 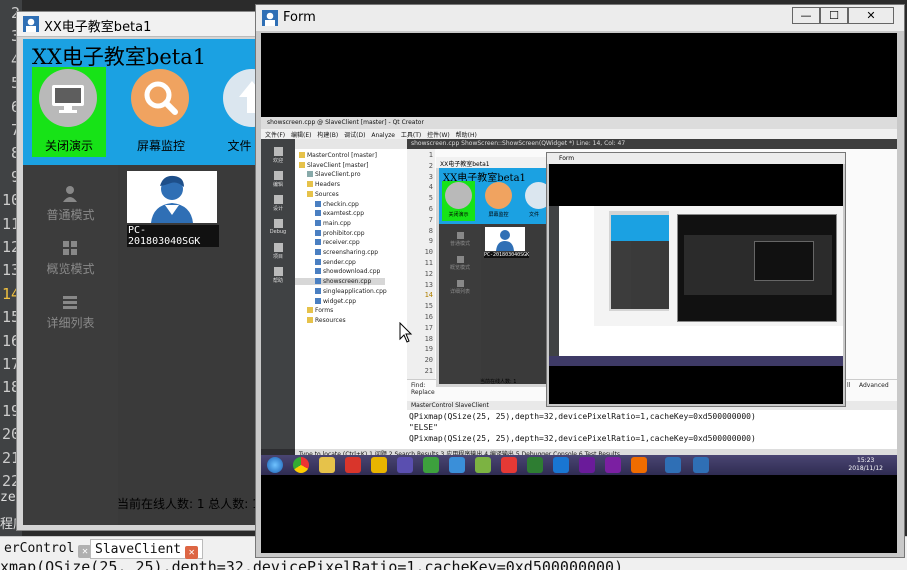 What do you see at coordinates (323, 223) in the screenshot?
I see `tree-item: main.cpp` at bounding box center [323, 223].